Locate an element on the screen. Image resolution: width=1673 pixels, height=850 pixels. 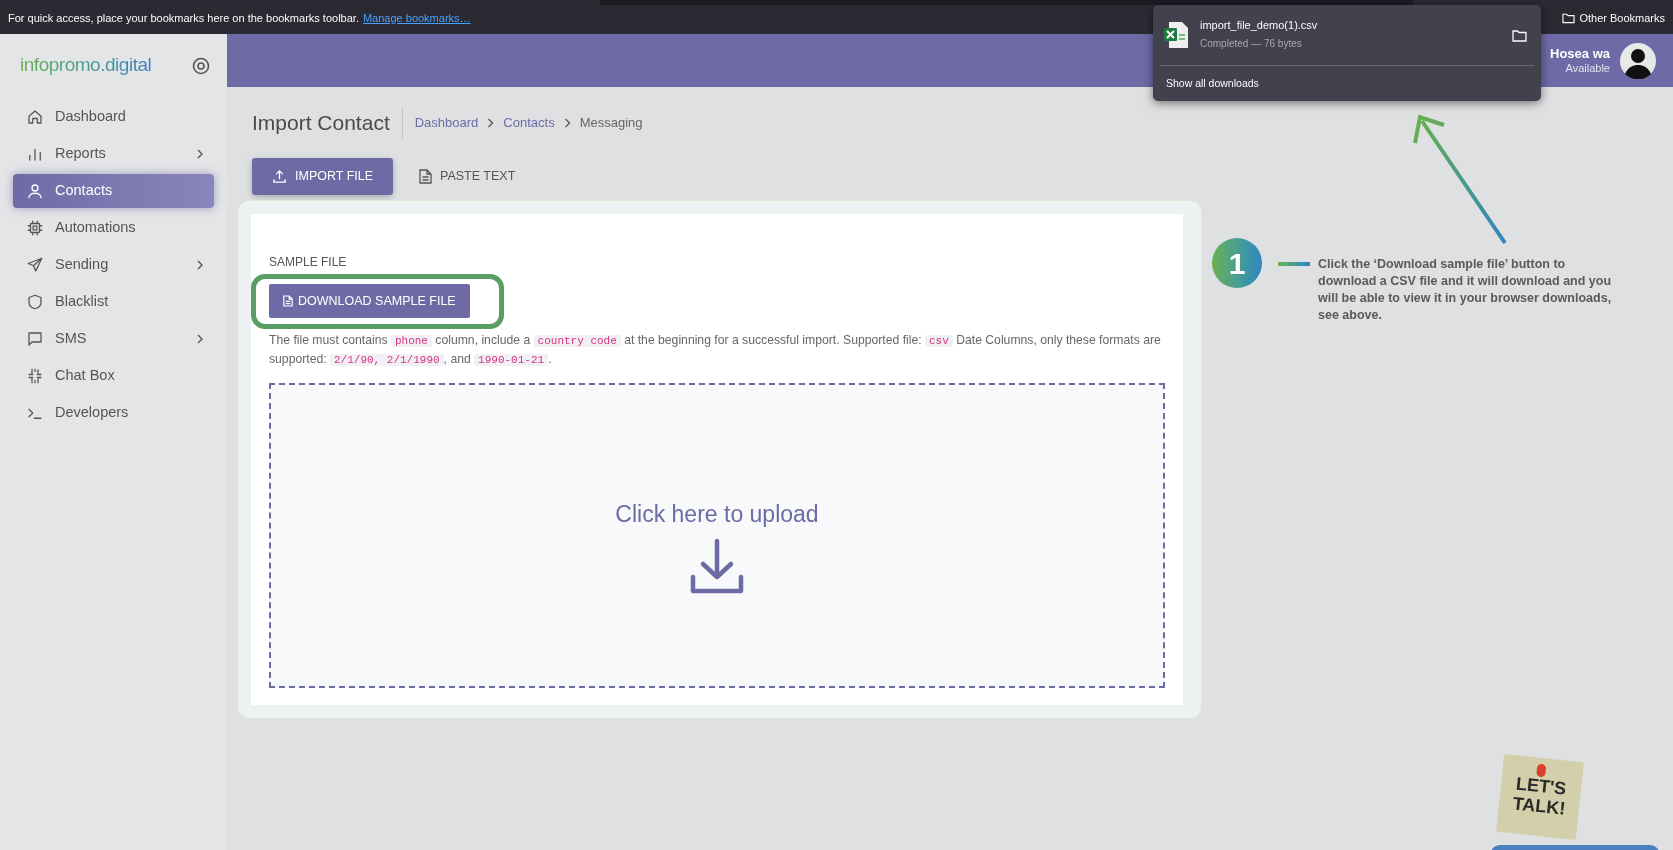
sidebar-item: Reports is located at coordinates (113, 154).